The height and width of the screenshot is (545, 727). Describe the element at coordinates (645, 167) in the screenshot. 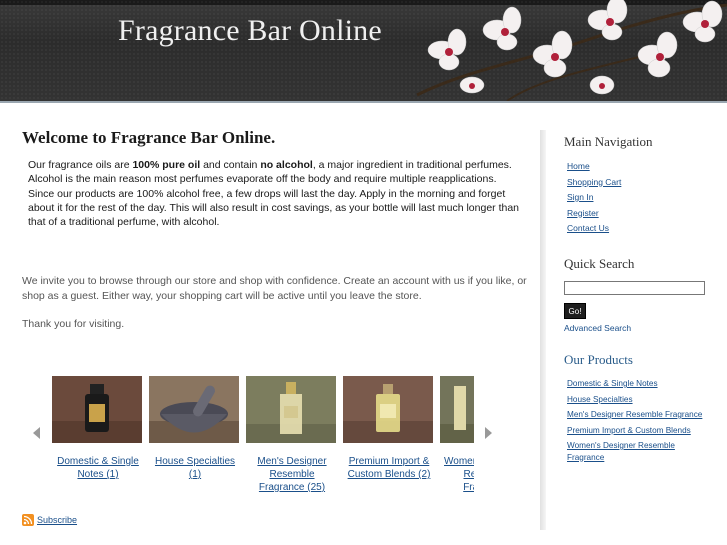

I see `nav-item-home: Home` at that location.